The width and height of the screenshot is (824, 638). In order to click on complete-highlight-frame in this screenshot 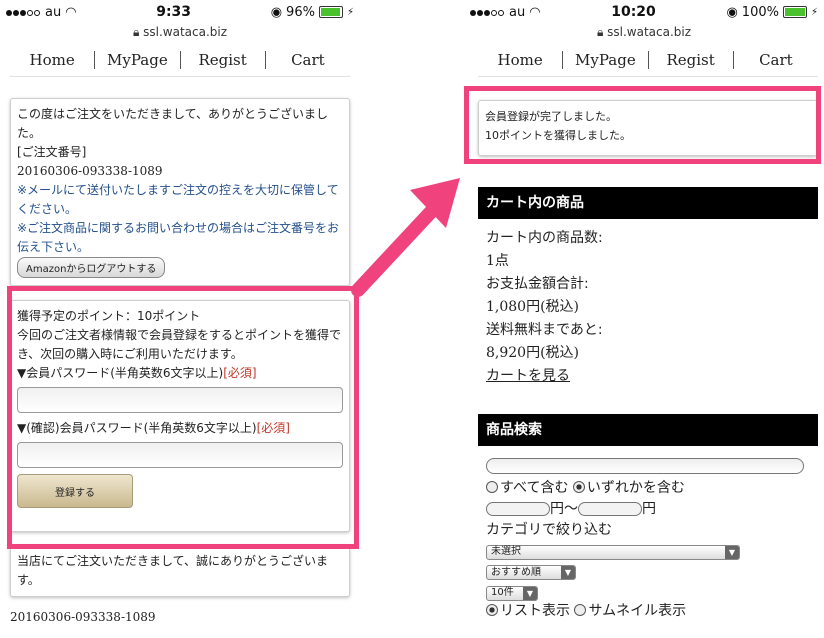, I will do `click(642, 125)`.